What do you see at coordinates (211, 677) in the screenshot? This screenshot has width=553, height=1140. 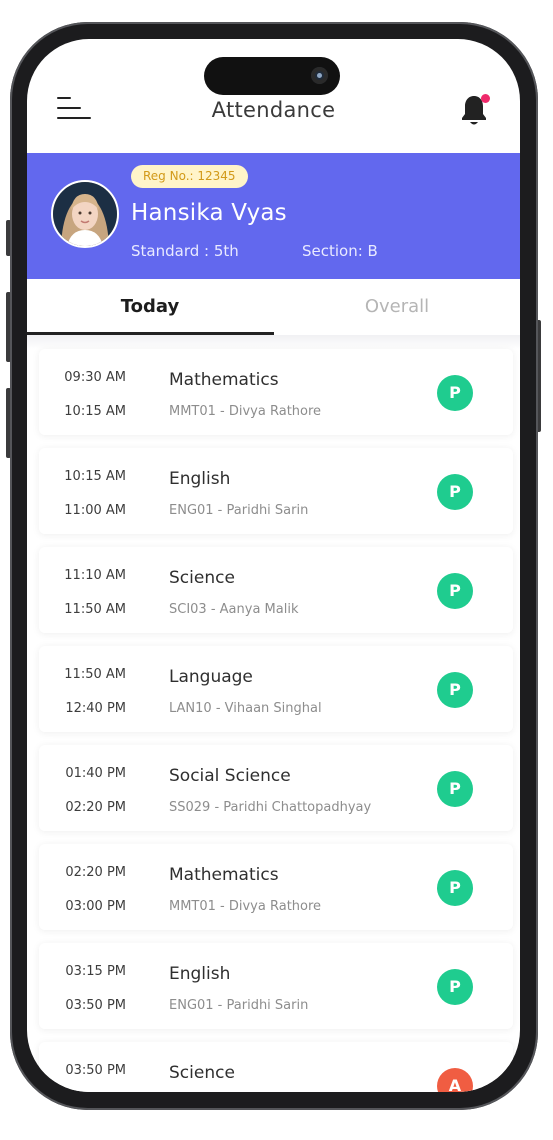 I see `session-subject: Language` at bounding box center [211, 677].